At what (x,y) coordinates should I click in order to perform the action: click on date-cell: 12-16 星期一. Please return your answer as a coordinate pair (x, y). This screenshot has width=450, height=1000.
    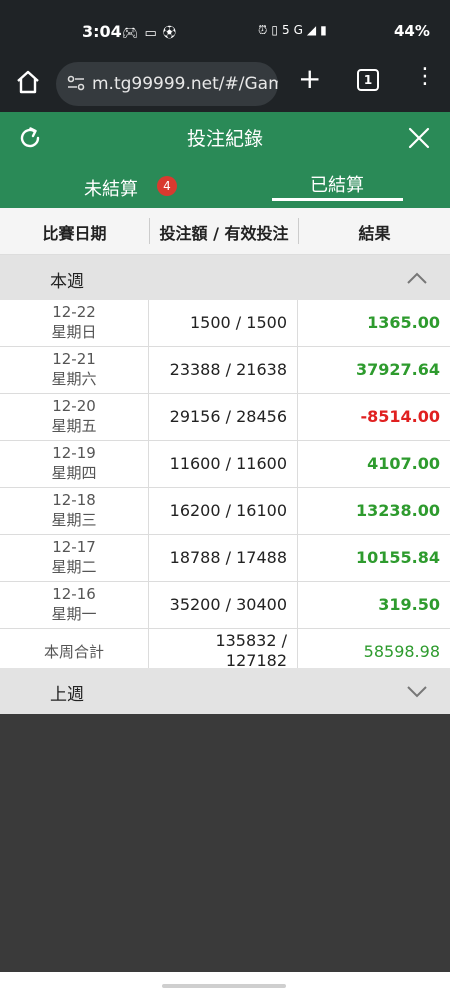
    Looking at the image, I should click on (74, 605).